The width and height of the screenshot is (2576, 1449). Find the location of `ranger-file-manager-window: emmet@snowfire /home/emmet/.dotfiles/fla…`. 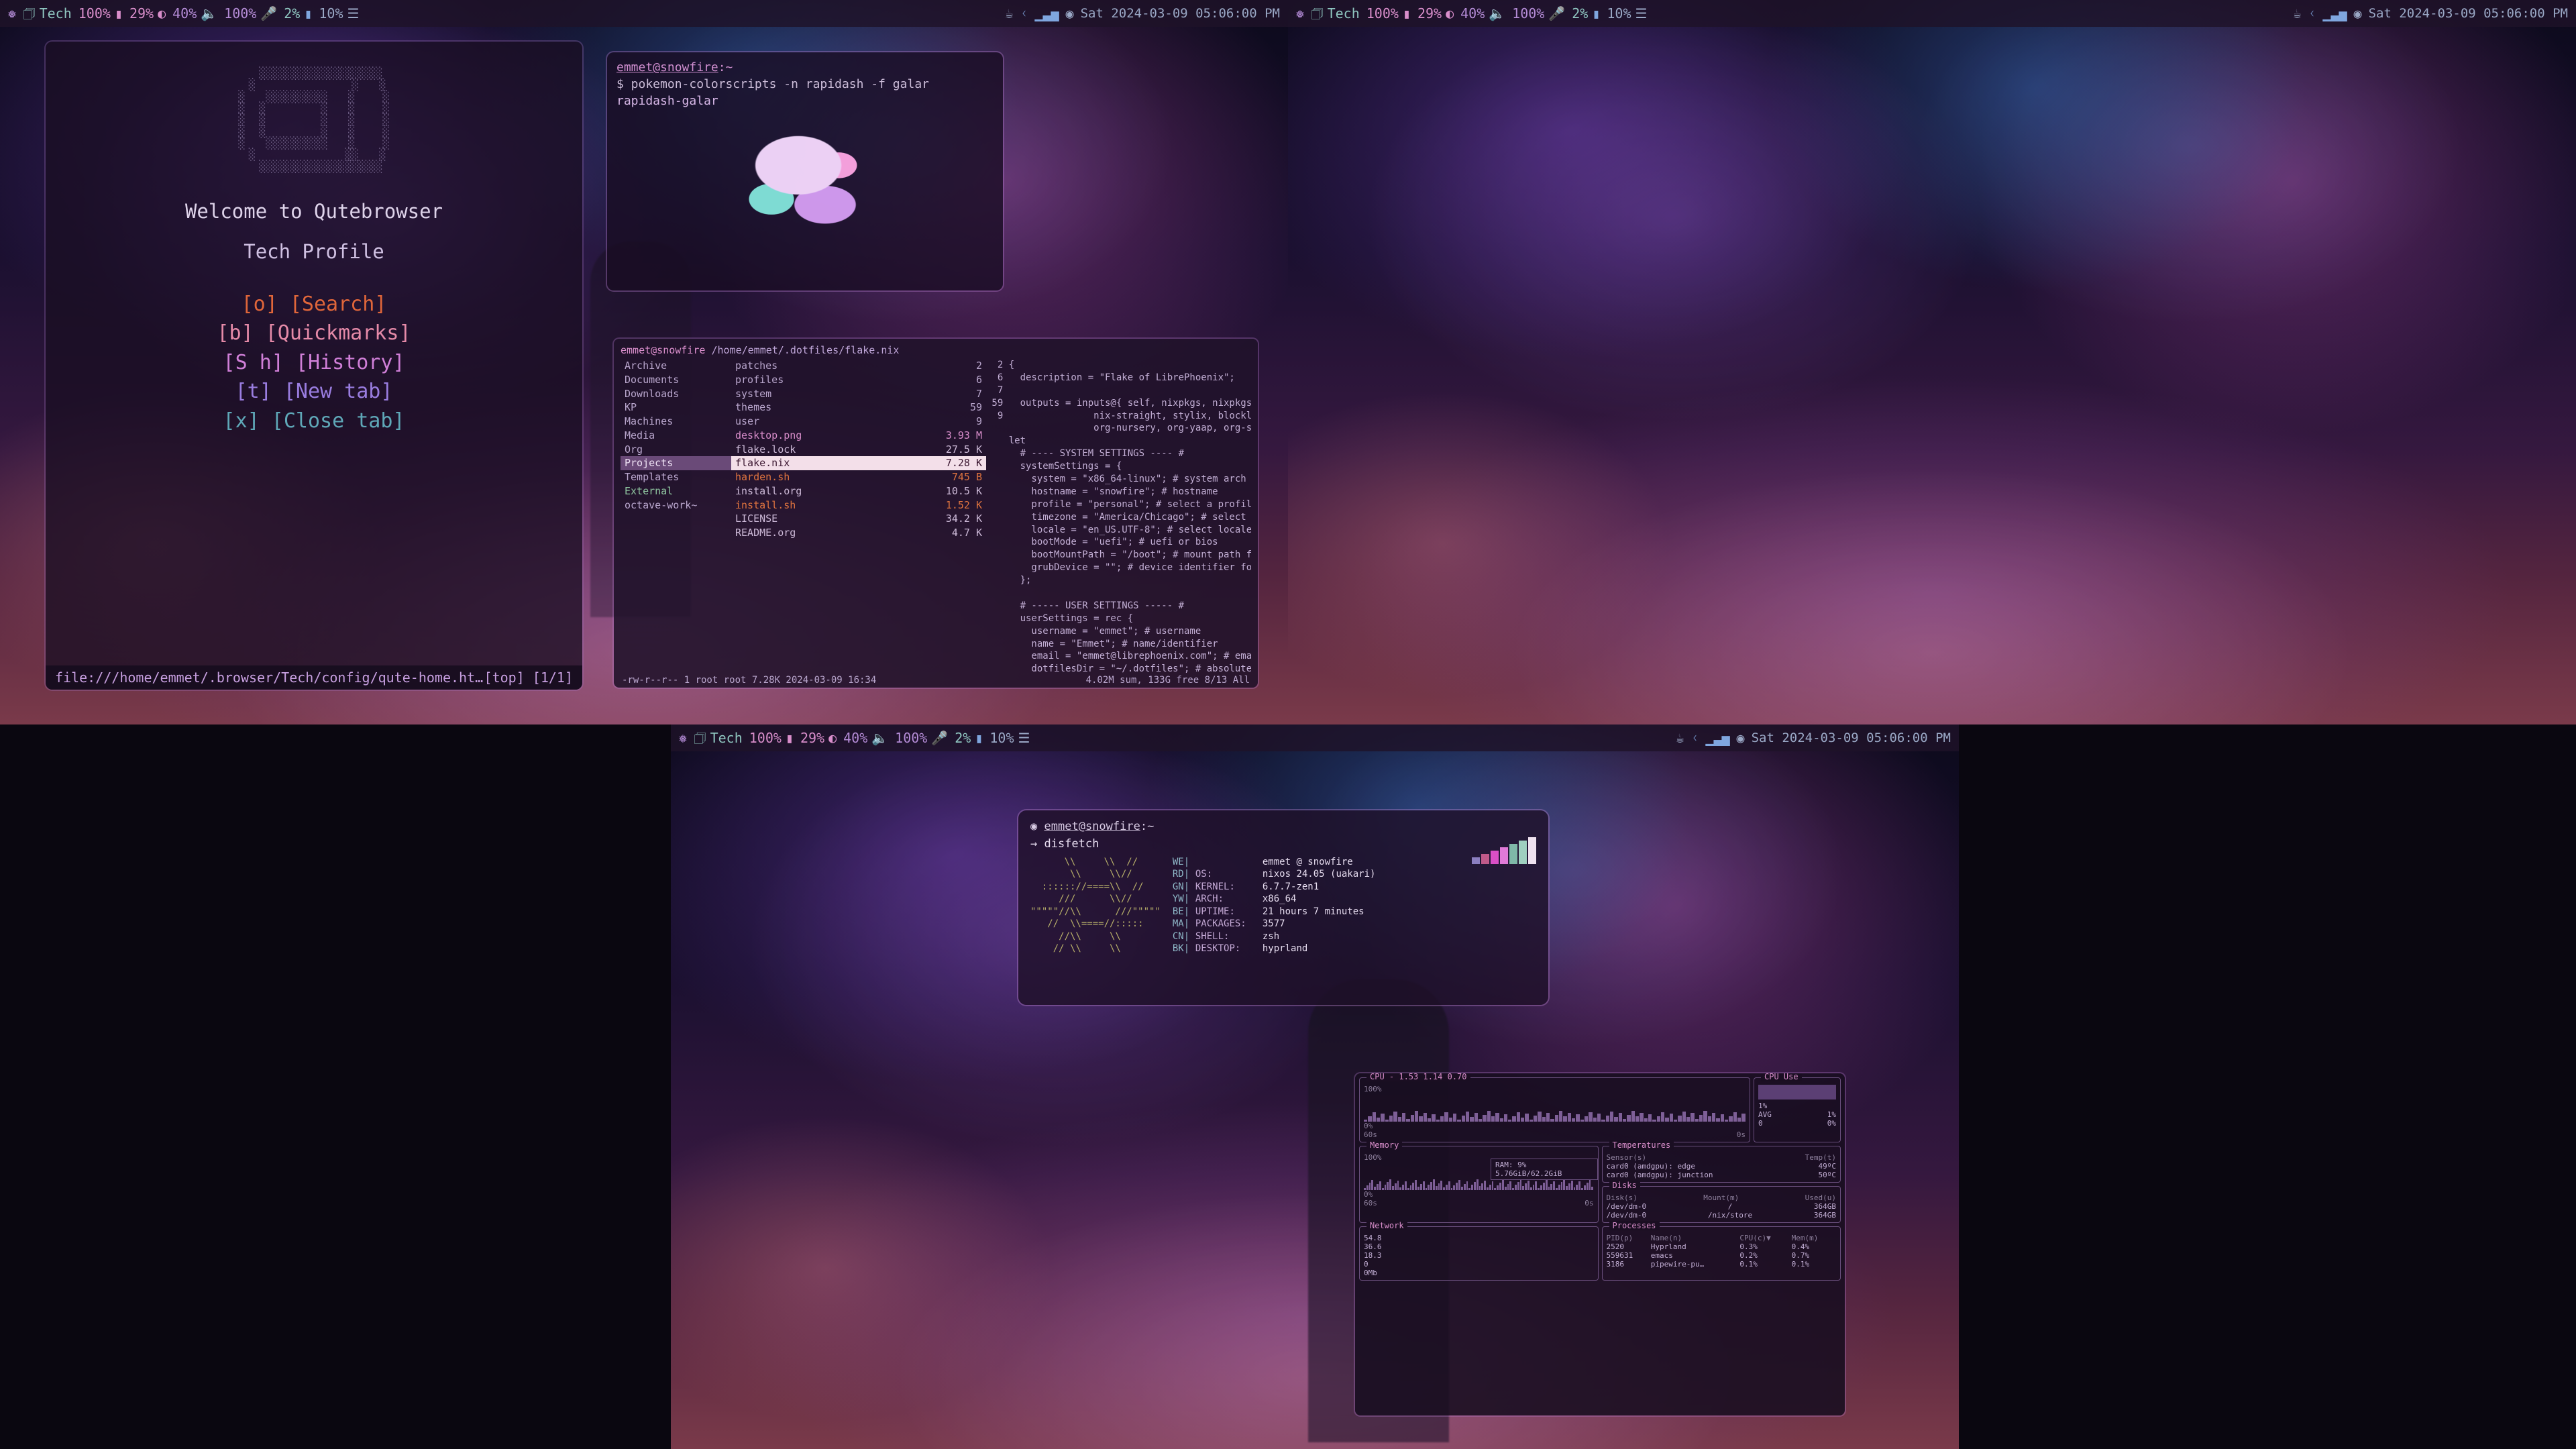

ranger-file-manager-window: emmet@snowfire /home/emmet/.dotfiles/fla… is located at coordinates (936, 513).